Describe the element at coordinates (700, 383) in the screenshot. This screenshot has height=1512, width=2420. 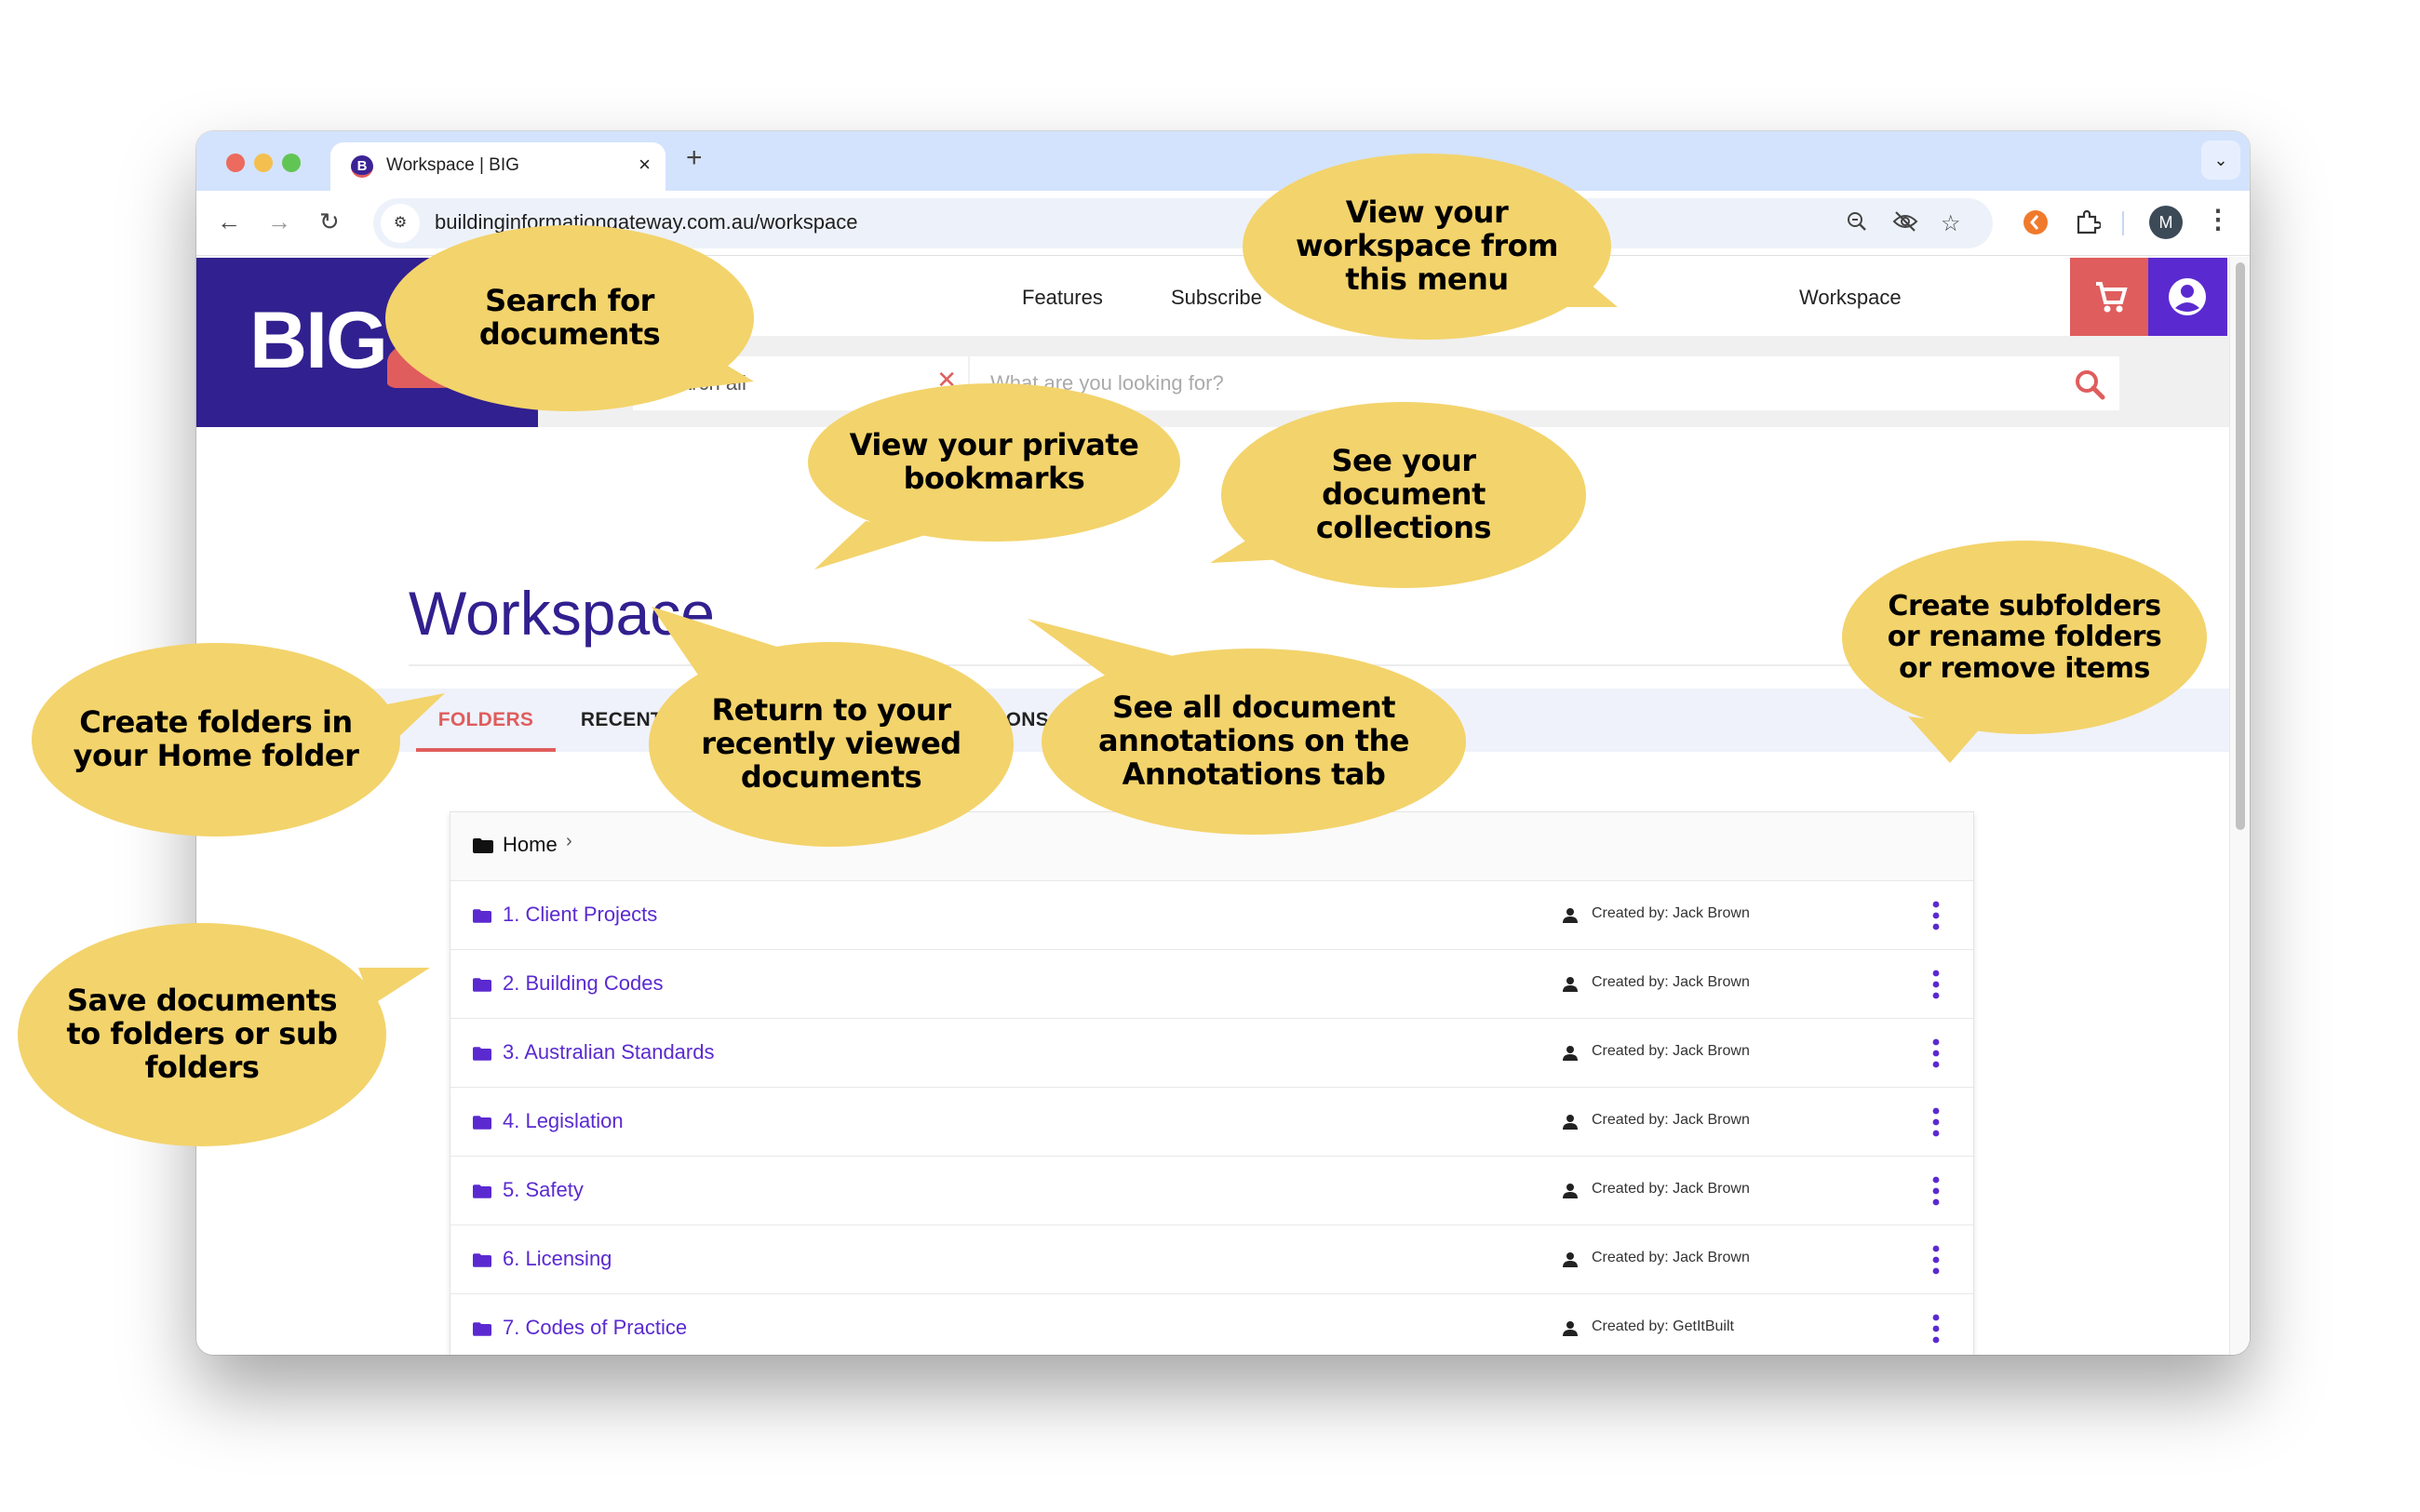
I see `search-scope-label: Search all` at that location.